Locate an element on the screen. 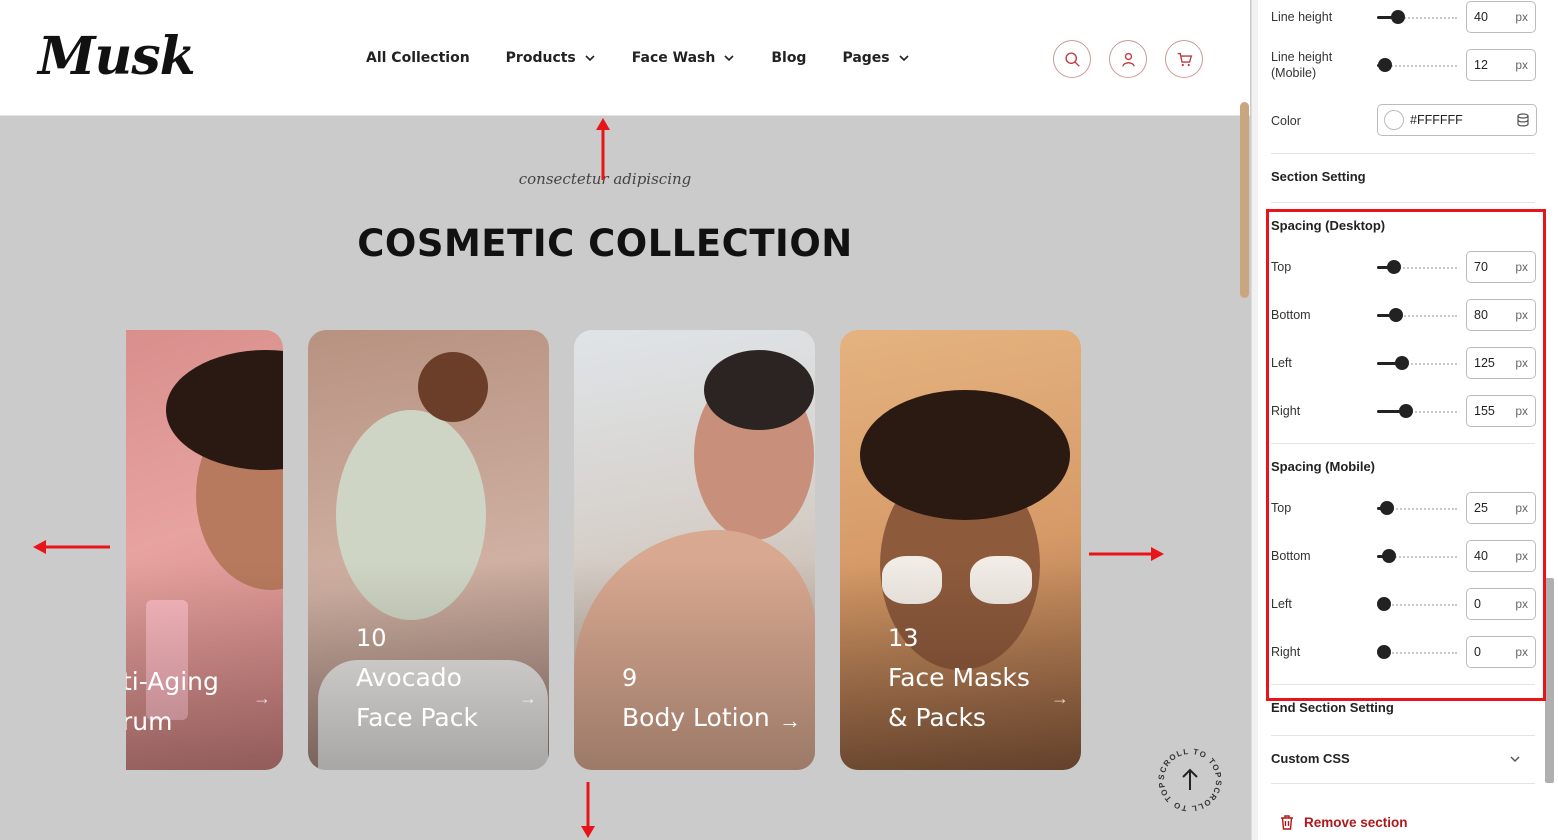 Image resolution: width=1558 pixels, height=840 pixels. spacing-desktop-top-input: 70 px is located at coordinates (1501, 267).